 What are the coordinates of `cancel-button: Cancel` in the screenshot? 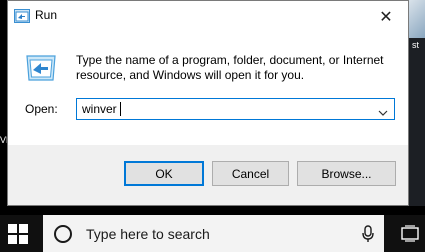 It's located at (250, 173).